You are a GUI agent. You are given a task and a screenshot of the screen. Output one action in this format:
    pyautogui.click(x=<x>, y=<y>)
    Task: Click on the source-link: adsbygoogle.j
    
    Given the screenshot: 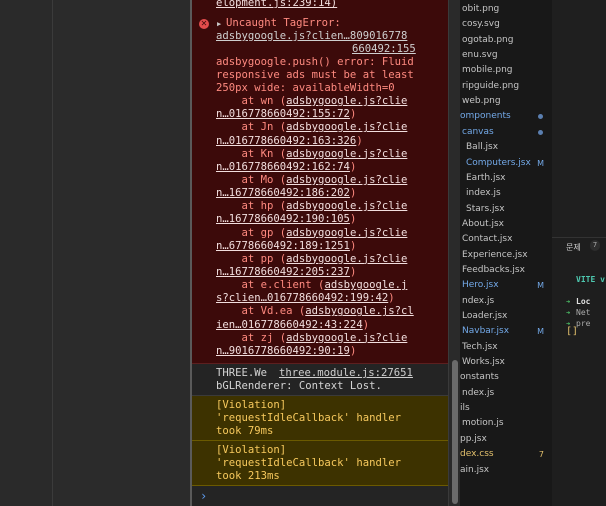 What is the action you would take?
    pyautogui.click(x=365, y=285)
    